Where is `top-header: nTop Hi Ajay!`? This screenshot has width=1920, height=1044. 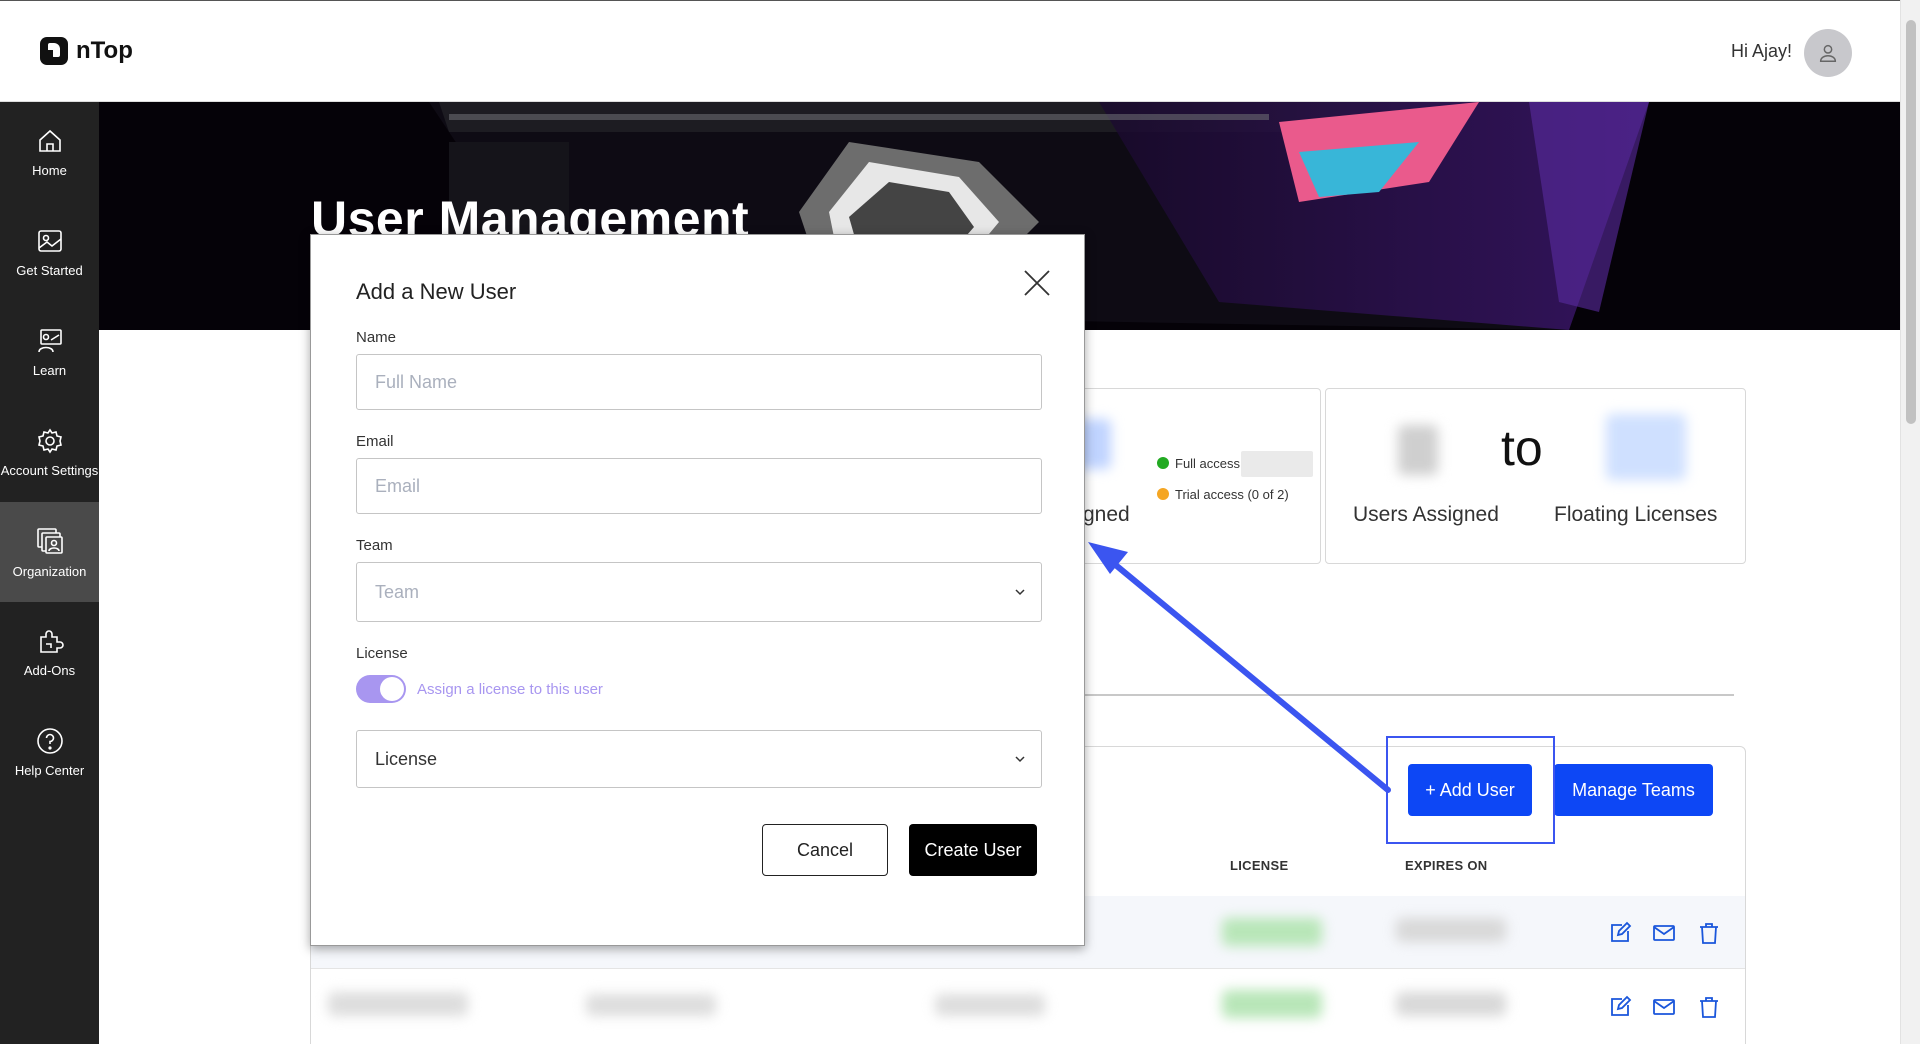 top-header: nTop Hi Ajay! is located at coordinates (950, 51).